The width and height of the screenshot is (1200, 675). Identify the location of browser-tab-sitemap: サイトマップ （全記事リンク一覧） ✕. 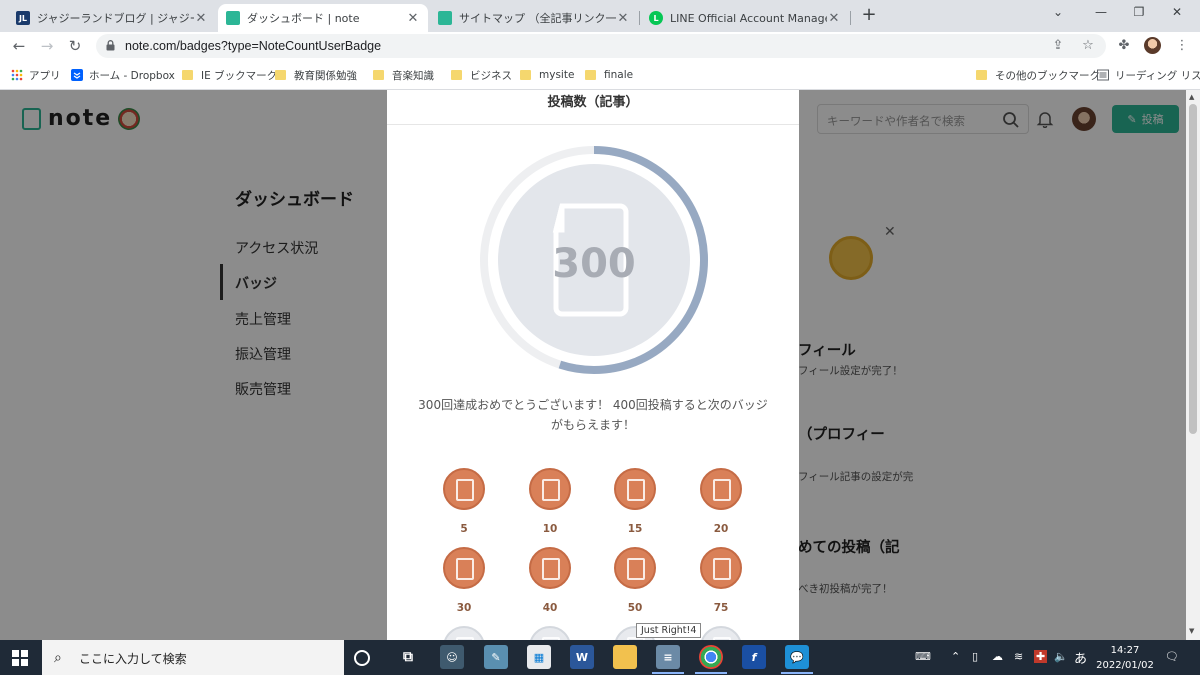
(534, 18).